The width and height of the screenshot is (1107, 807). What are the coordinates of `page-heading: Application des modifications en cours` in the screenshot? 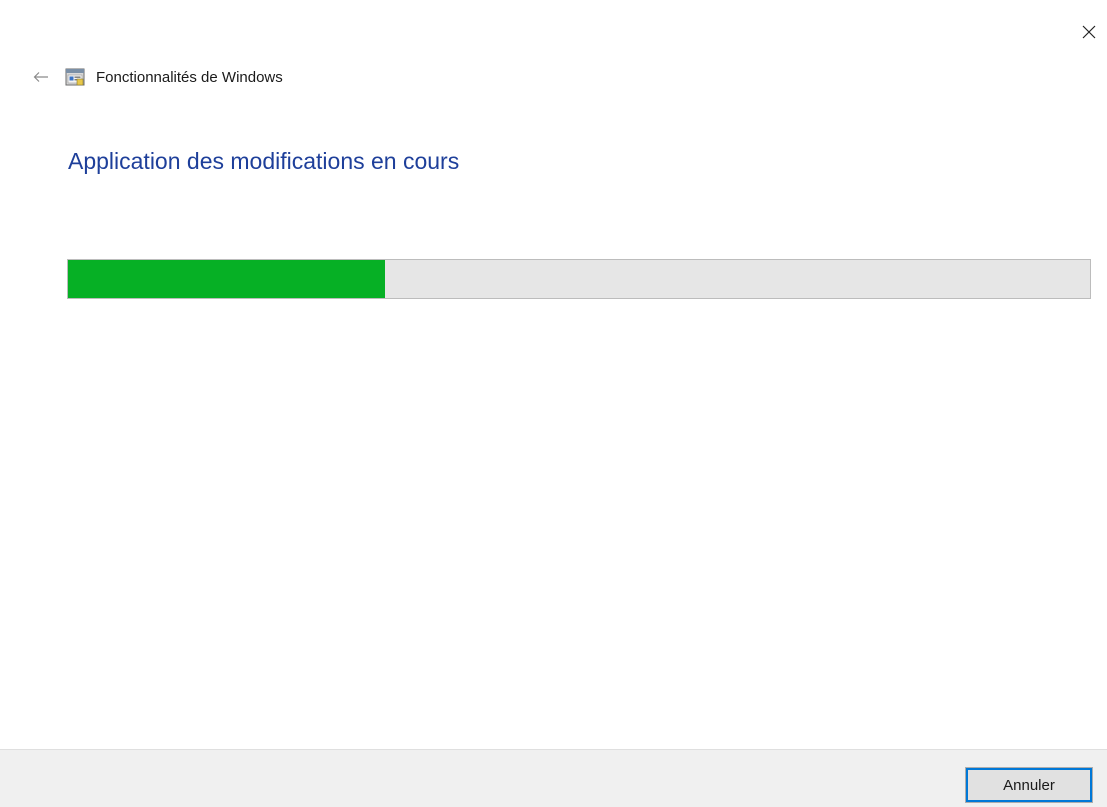 It's located at (264, 161).